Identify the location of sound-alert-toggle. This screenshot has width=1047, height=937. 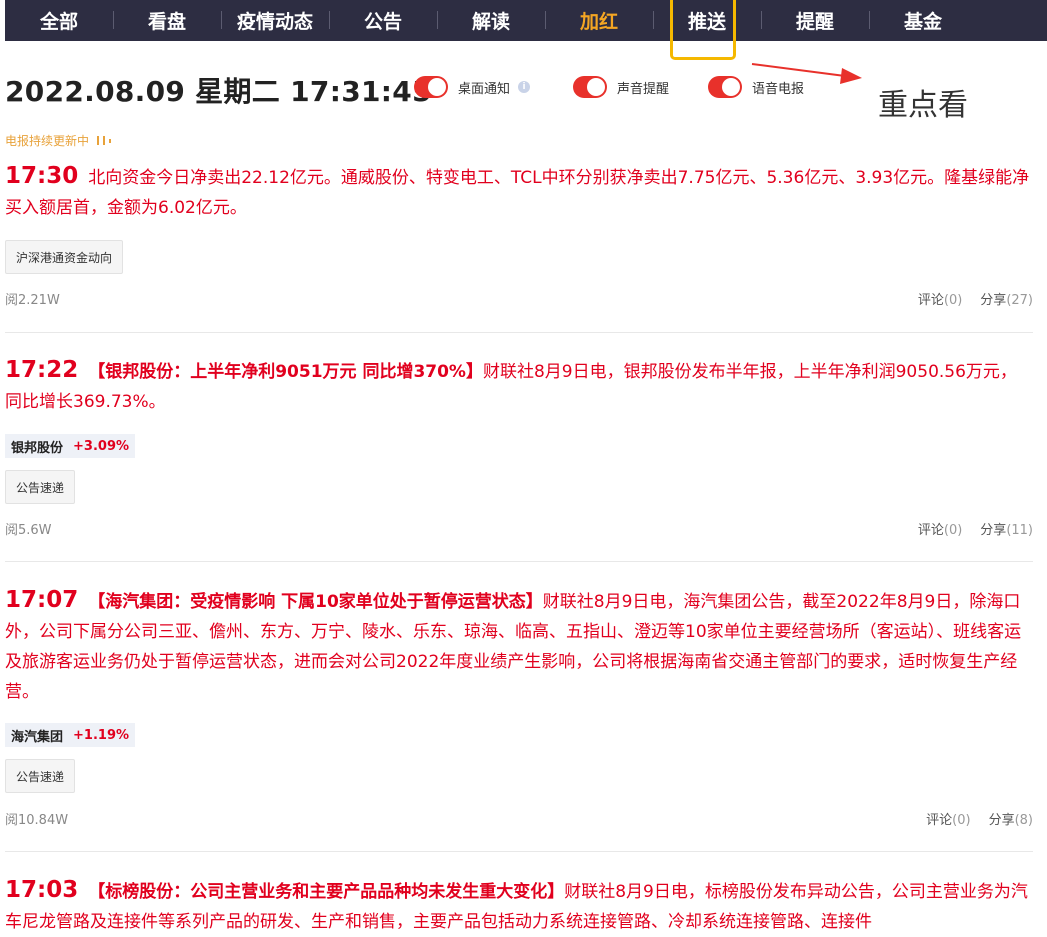
(590, 87).